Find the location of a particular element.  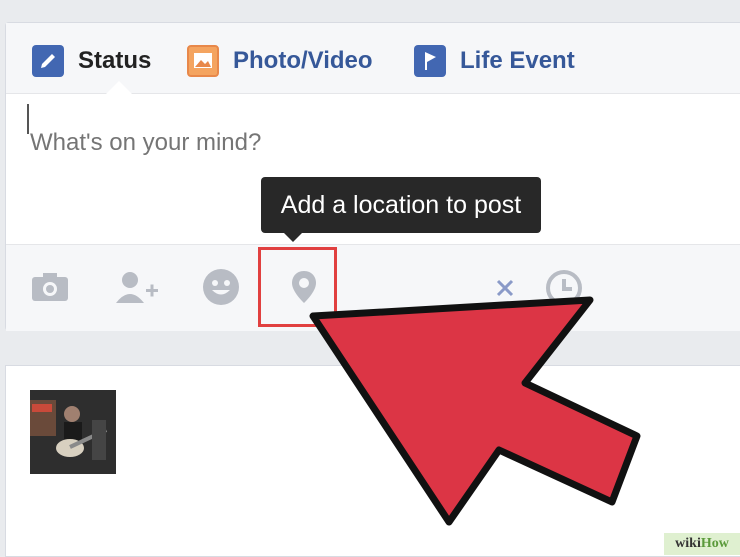

tab-life-event-label: Life Event is located at coordinates (517, 60).